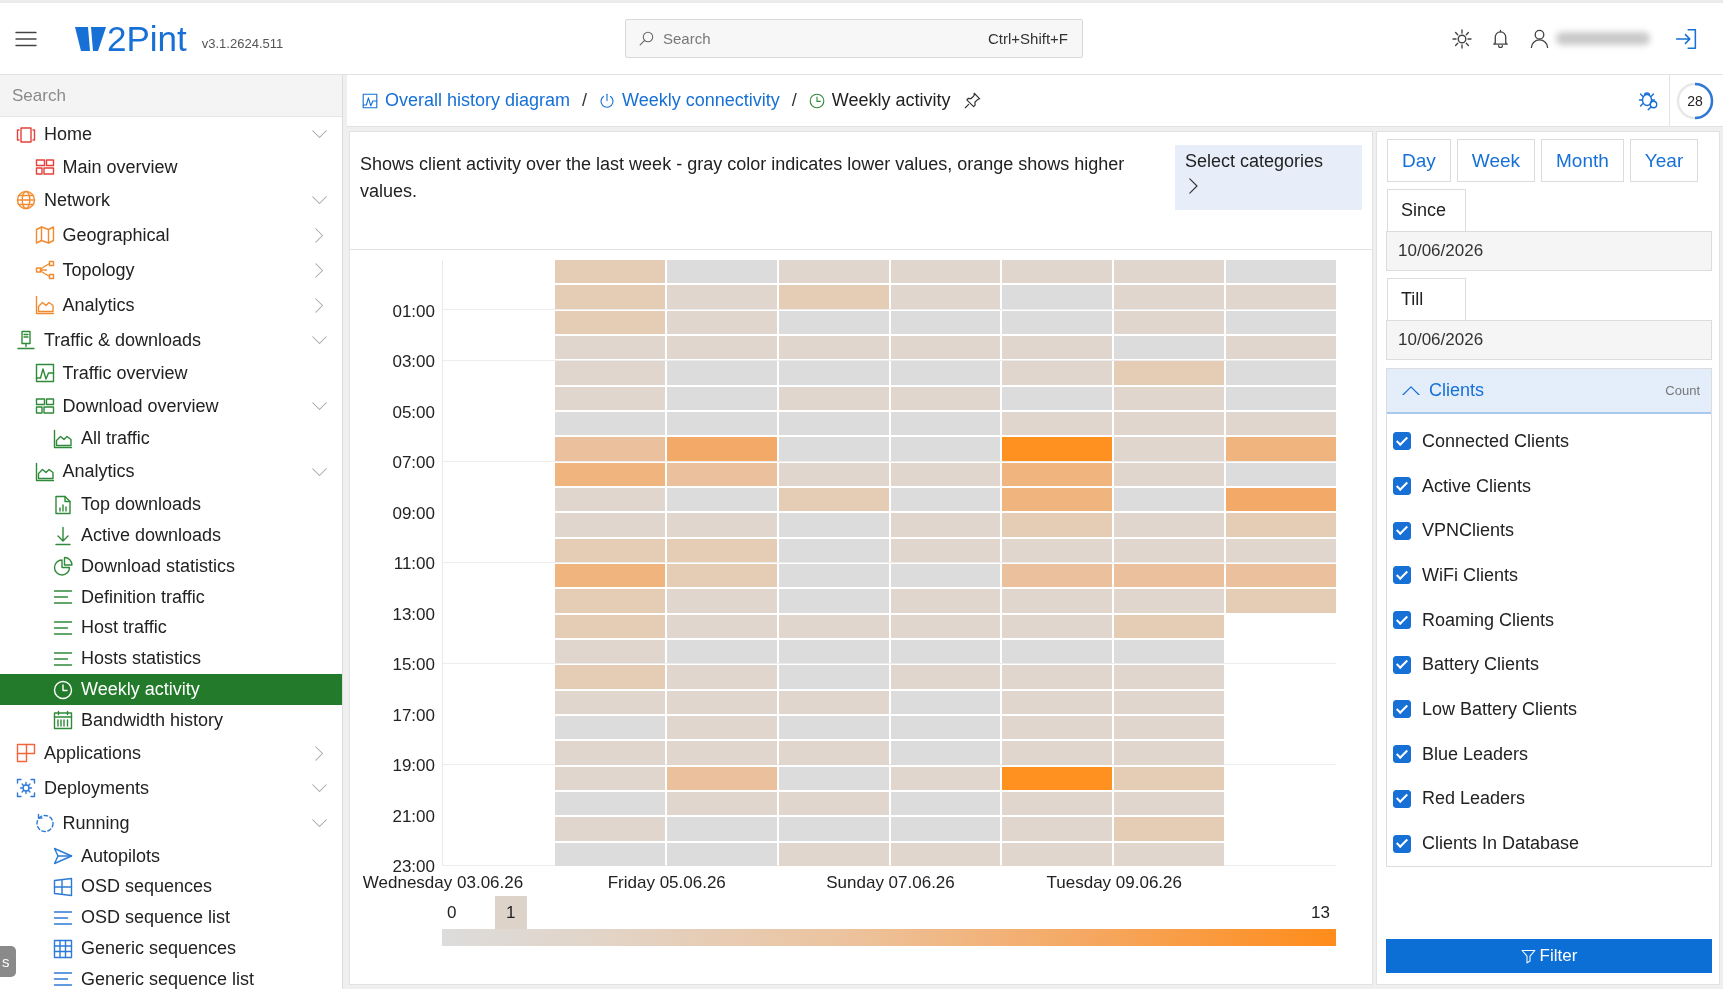 This screenshot has width=1723, height=989. Describe the element at coordinates (179, 976) in the screenshot. I see `nav-item: Generic sequence list` at that location.